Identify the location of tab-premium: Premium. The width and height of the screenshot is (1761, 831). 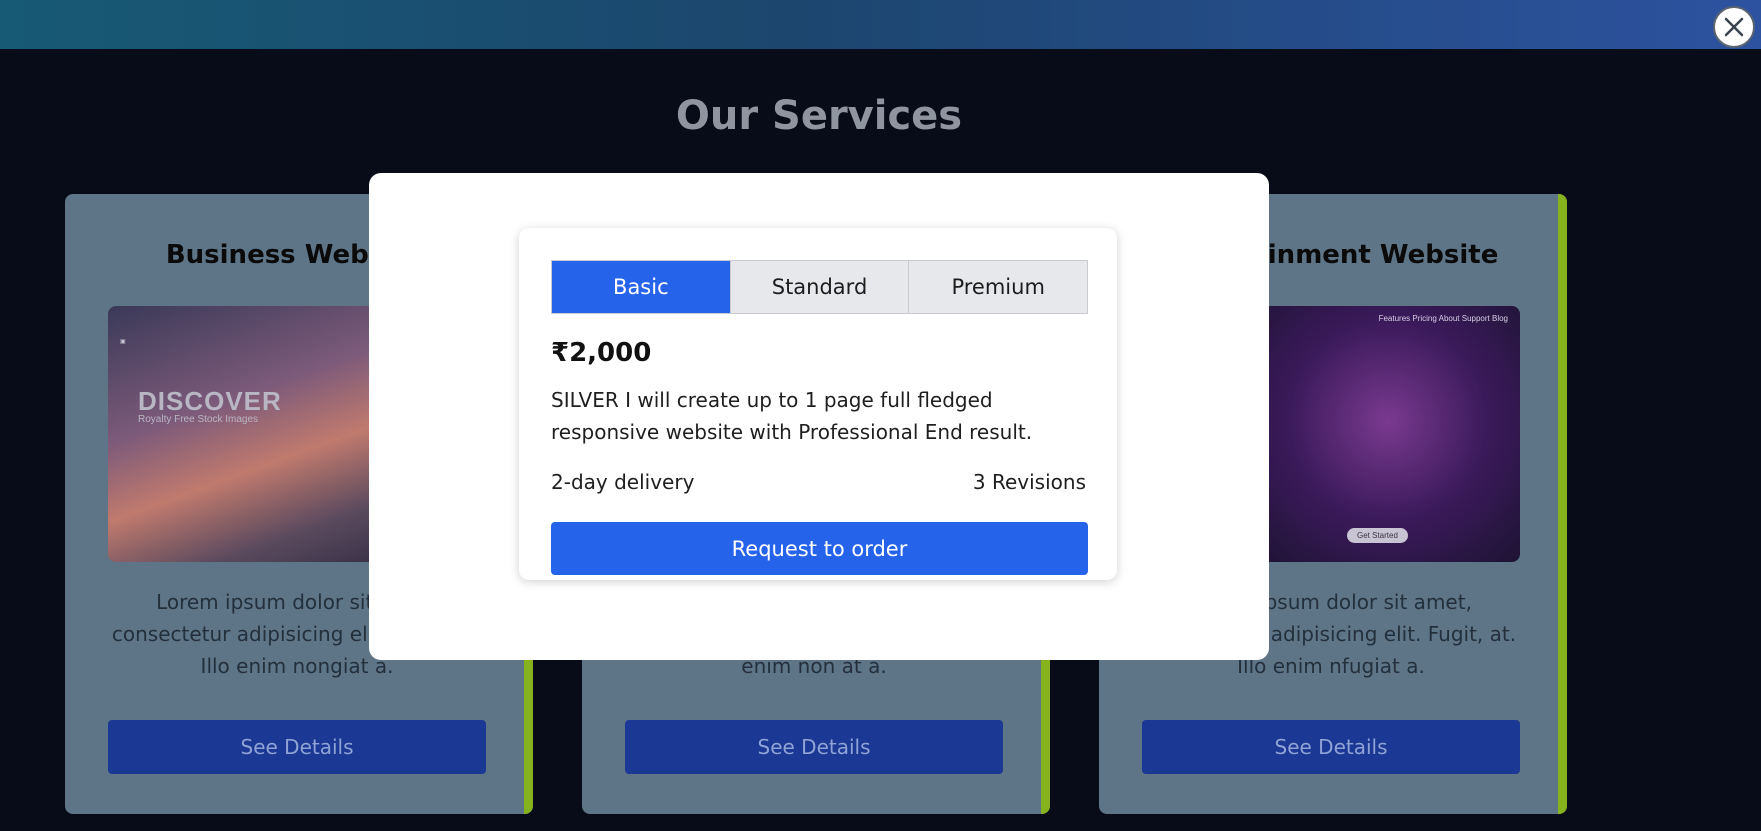
(998, 287).